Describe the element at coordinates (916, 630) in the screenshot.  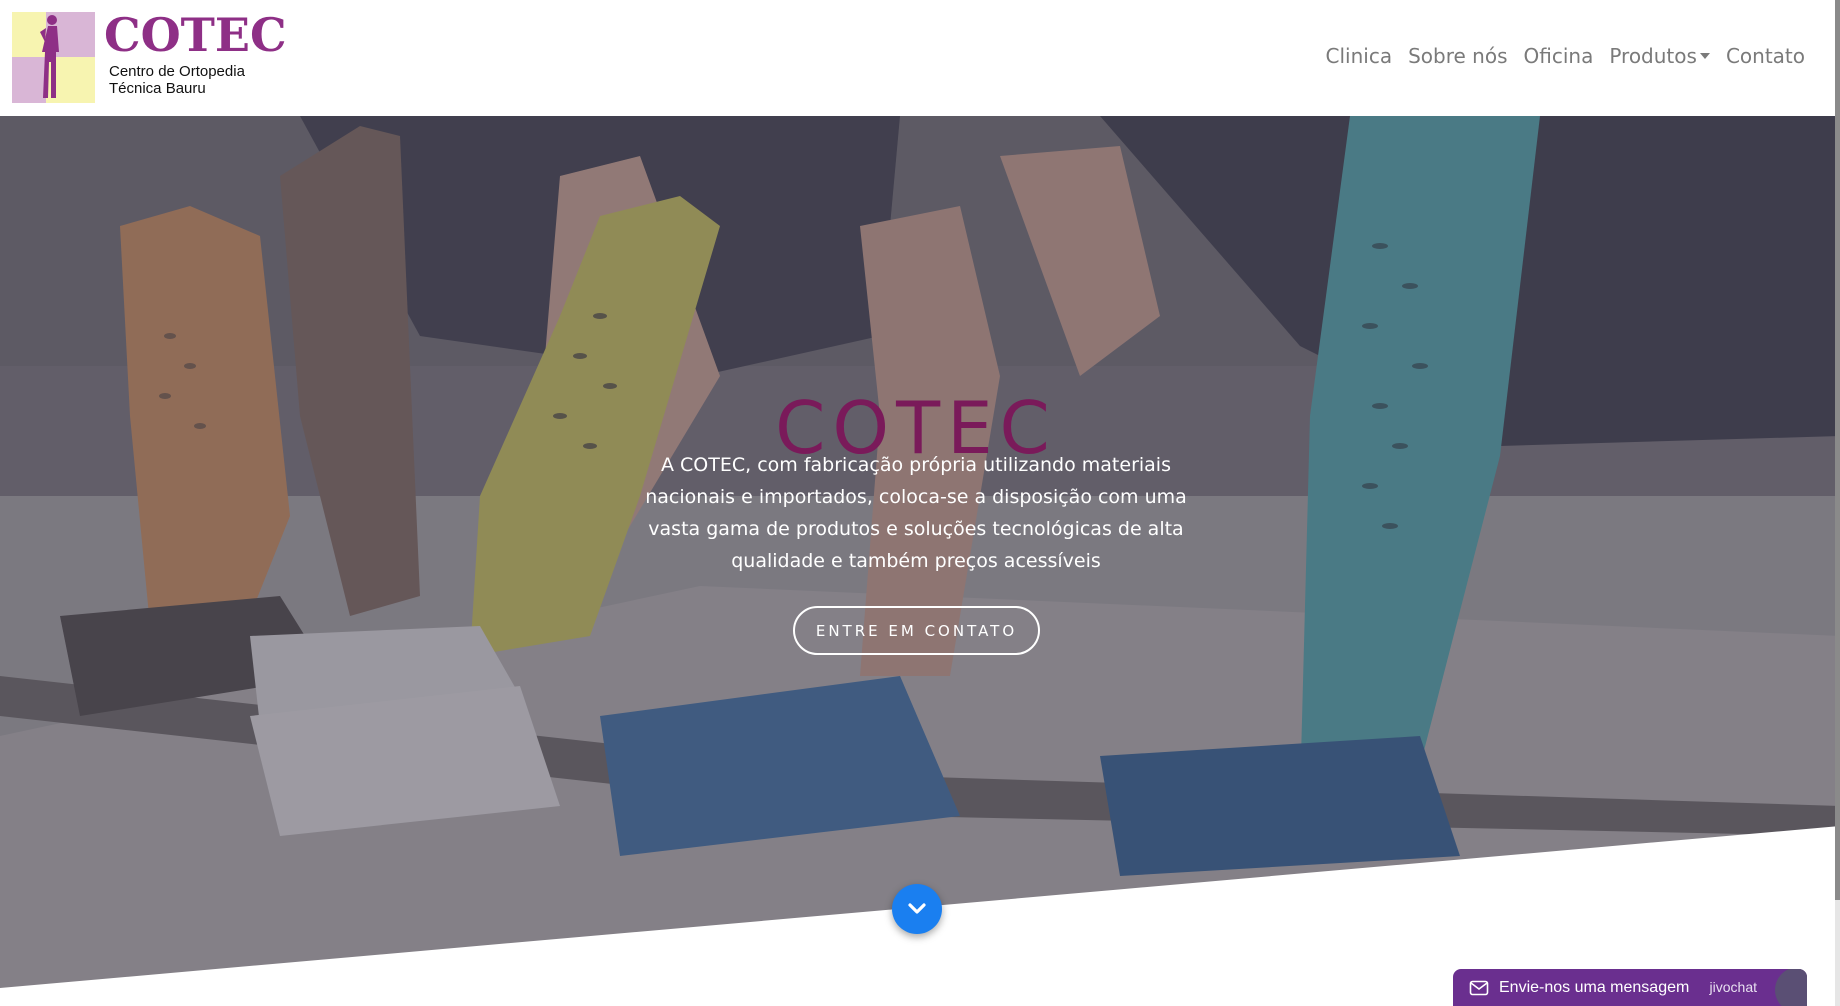
I see `contact-cta-button: ENTRE EM CONTATO` at that location.